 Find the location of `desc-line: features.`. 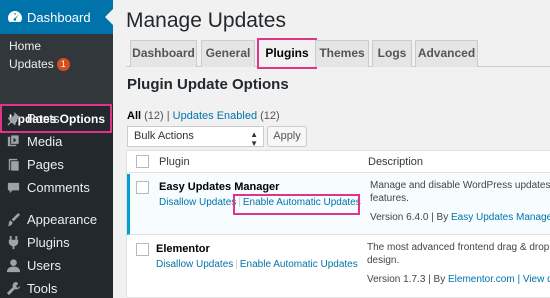

desc-line: features. is located at coordinates (389, 198).